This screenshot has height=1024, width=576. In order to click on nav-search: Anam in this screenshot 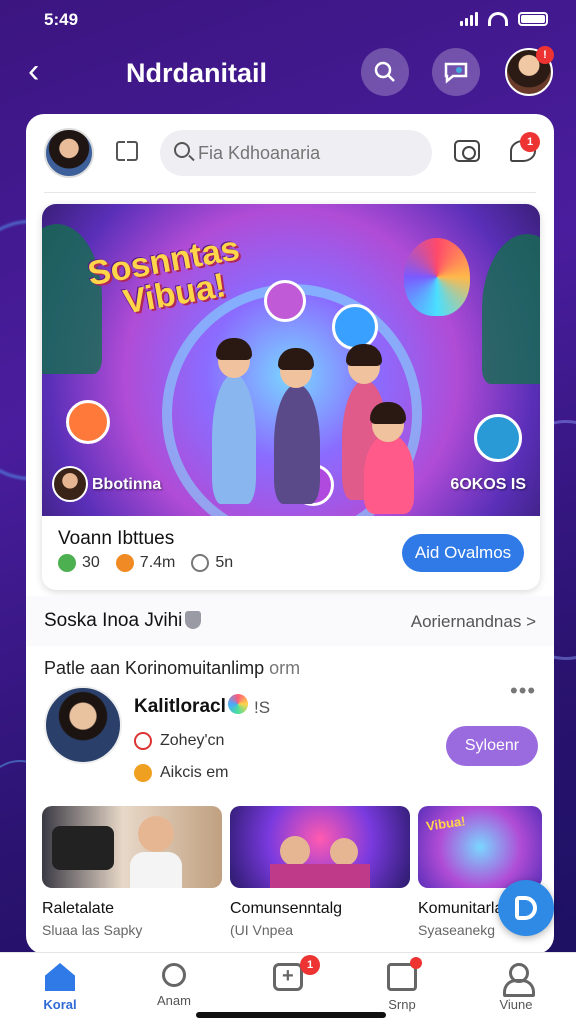, I will do `click(174, 985)`.